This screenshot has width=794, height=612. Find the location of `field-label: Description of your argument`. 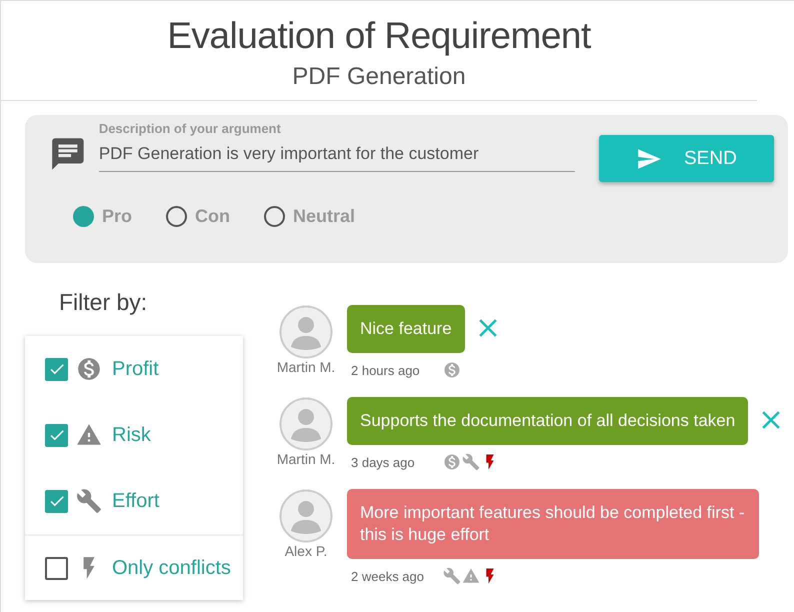

field-label: Description of your argument is located at coordinates (190, 128).